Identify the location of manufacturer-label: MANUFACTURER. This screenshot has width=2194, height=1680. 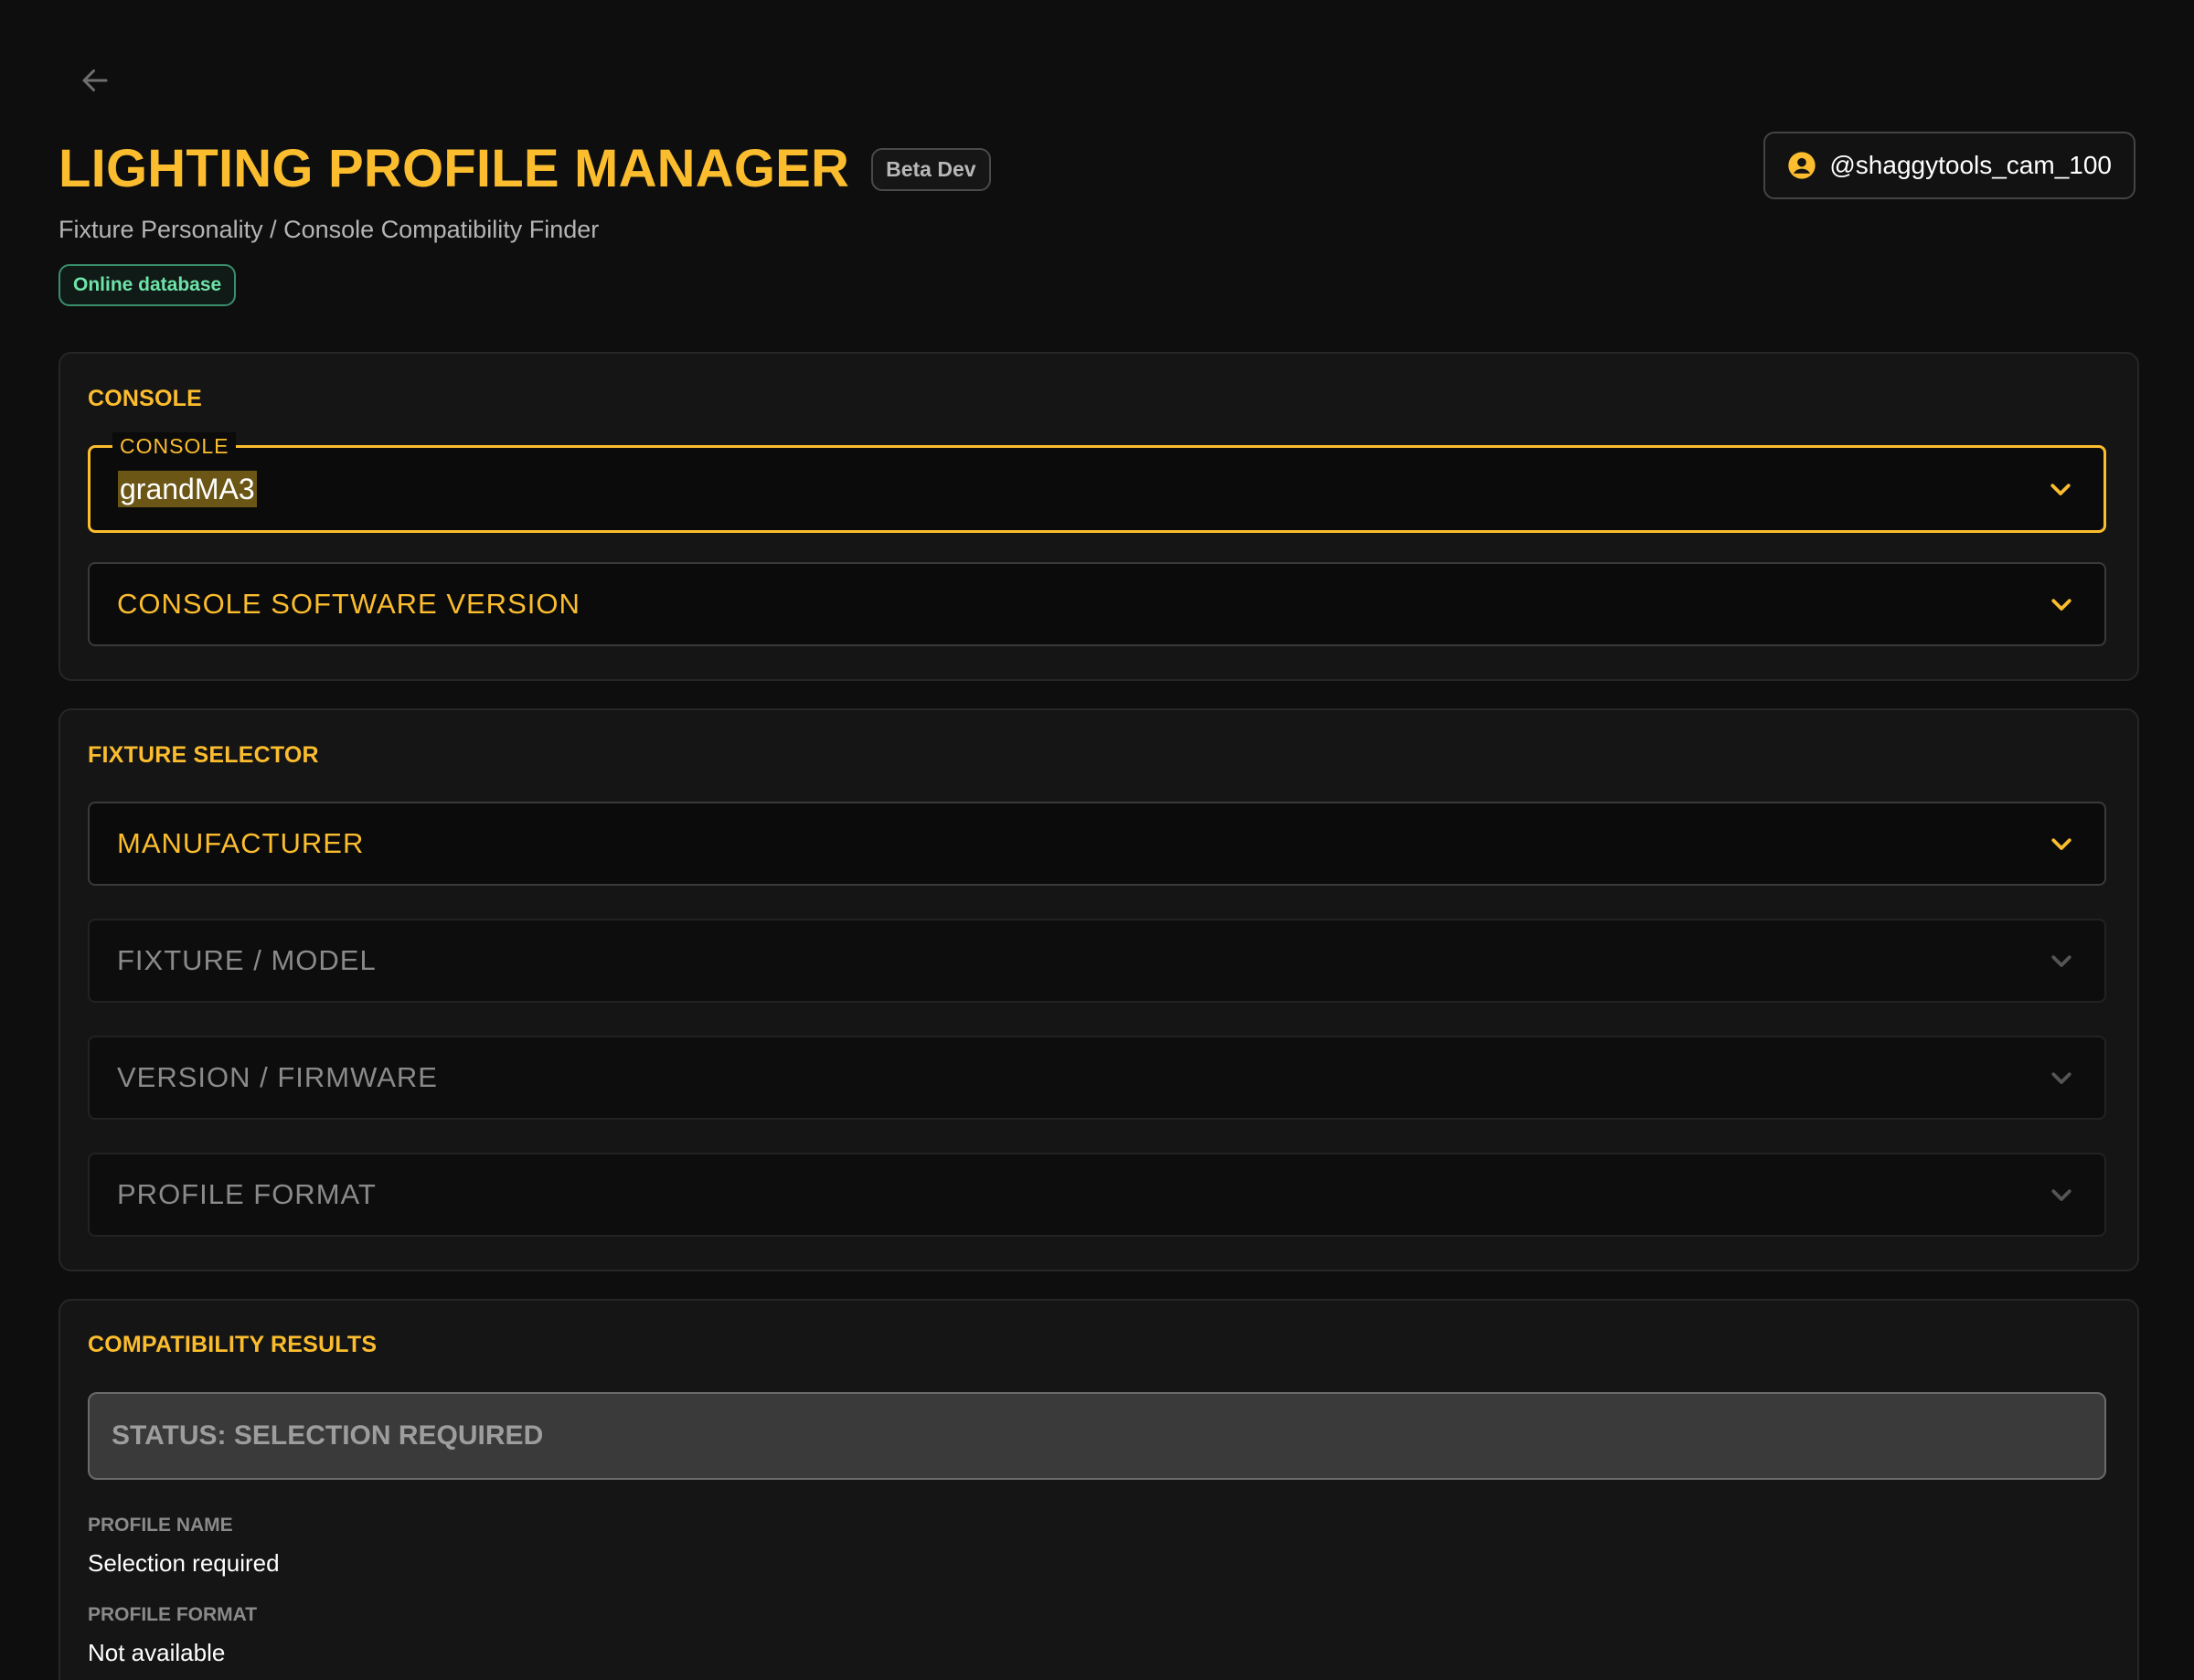
(241, 843).